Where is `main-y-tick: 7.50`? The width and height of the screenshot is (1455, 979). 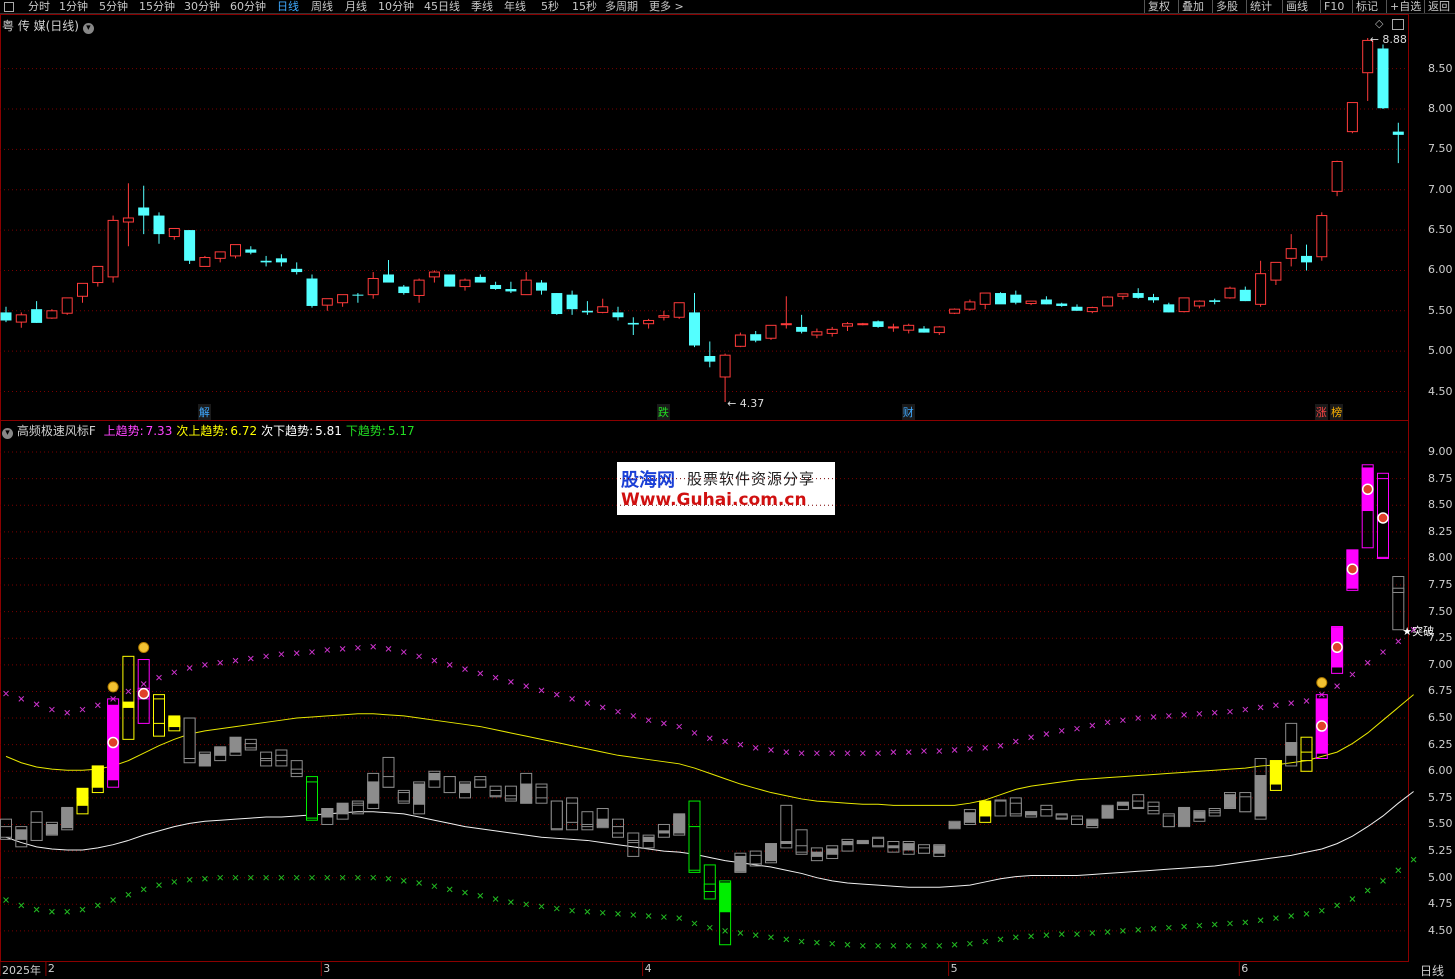
main-y-tick: 7.50 is located at coordinates (1440, 149).